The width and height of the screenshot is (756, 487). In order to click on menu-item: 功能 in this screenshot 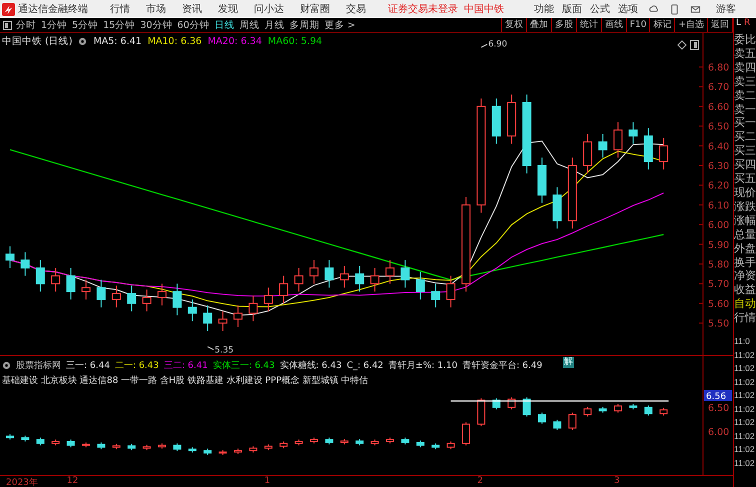, I will do `click(544, 9)`.